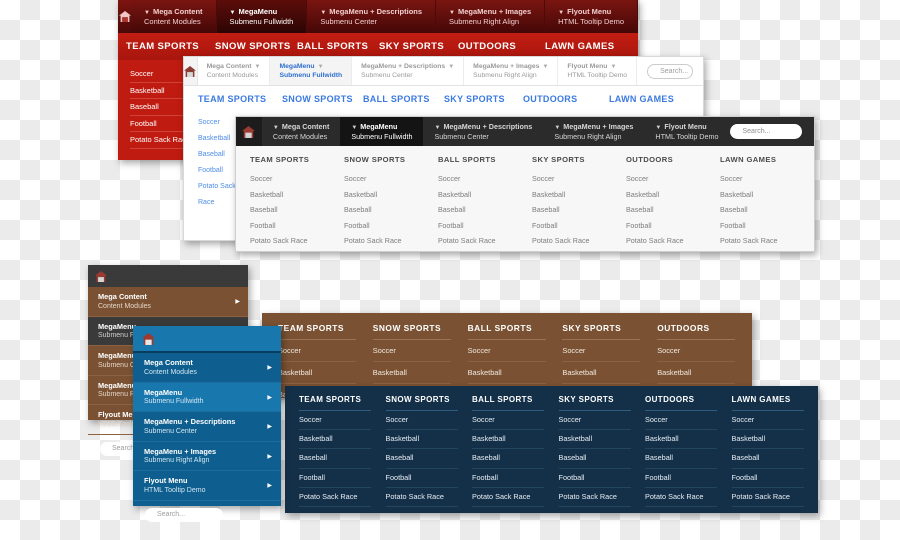 The image size is (900, 540). I want to click on home-button-dark, so click(249, 131).